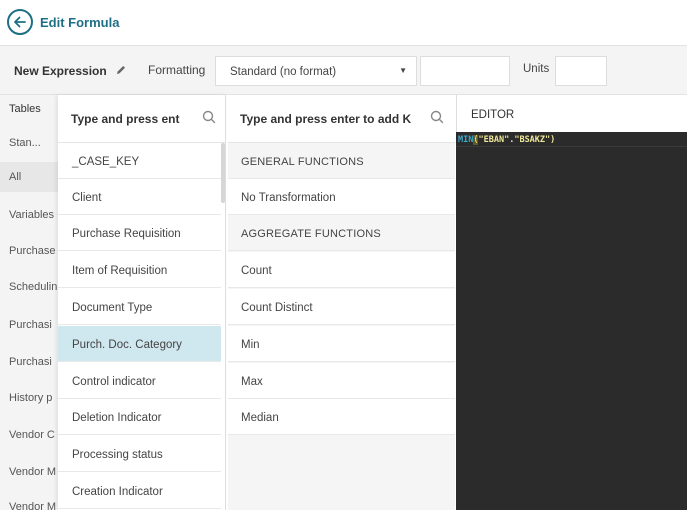 The height and width of the screenshot is (510, 687). Describe the element at coordinates (223, 173) in the screenshot. I see `keys-scrollbar` at that location.